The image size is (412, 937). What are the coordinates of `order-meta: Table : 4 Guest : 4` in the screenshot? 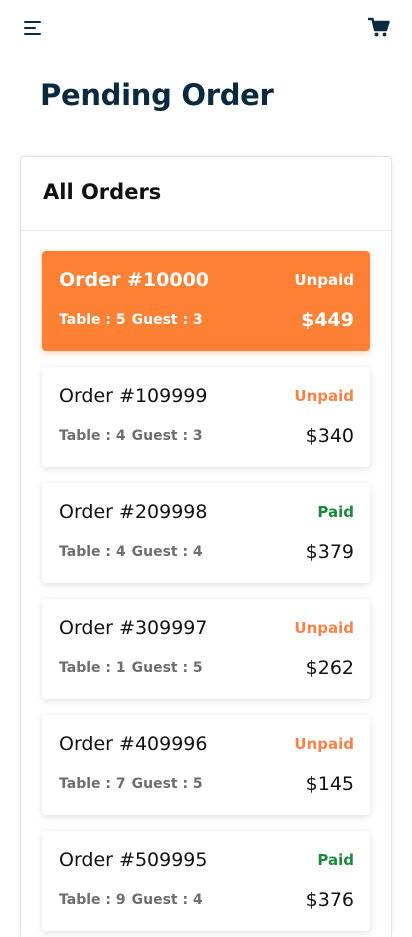 It's located at (131, 552).